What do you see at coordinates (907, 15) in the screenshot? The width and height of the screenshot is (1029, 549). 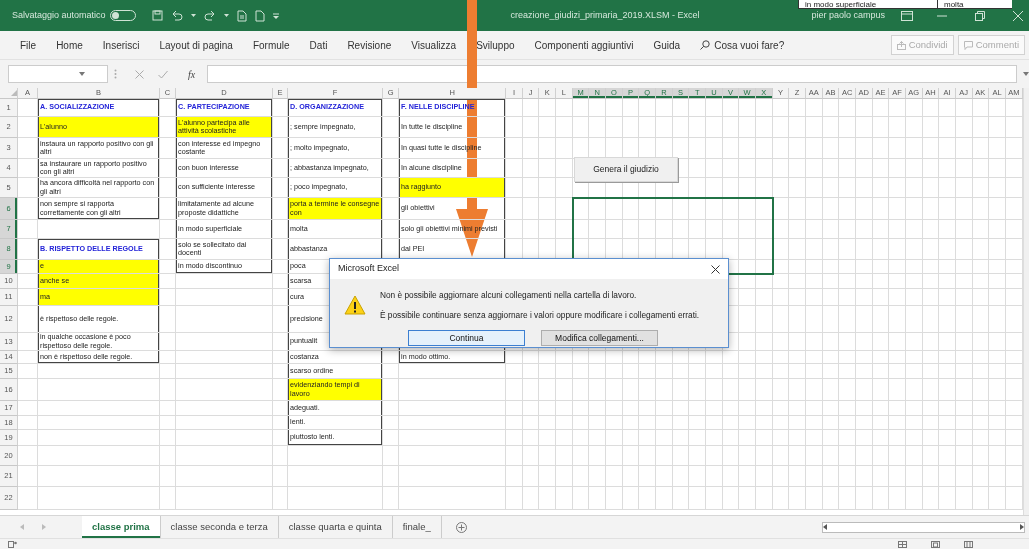 I see `ribbon-display-icon` at bounding box center [907, 15].